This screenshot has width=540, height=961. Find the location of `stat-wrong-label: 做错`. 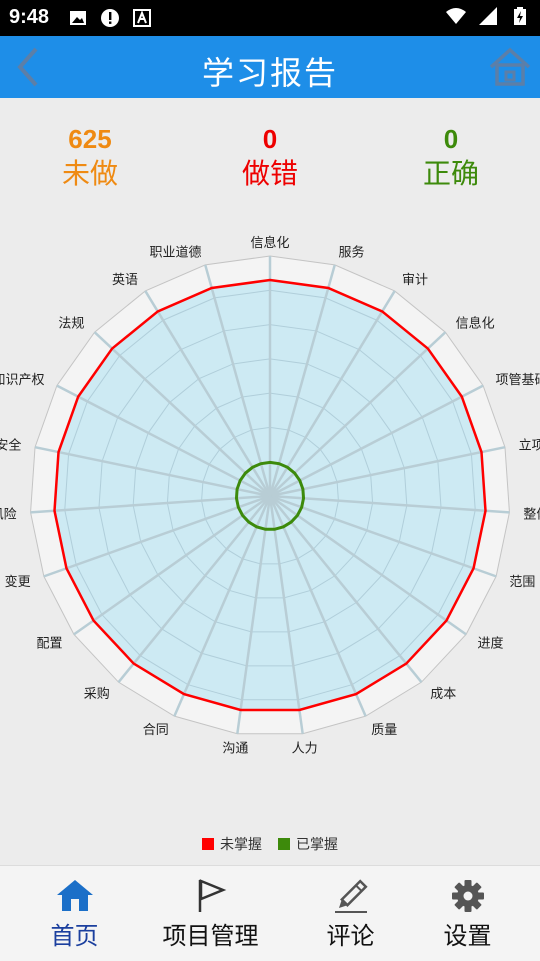

stat-wrong-label: 做错 is located at coordinates (269, 173).